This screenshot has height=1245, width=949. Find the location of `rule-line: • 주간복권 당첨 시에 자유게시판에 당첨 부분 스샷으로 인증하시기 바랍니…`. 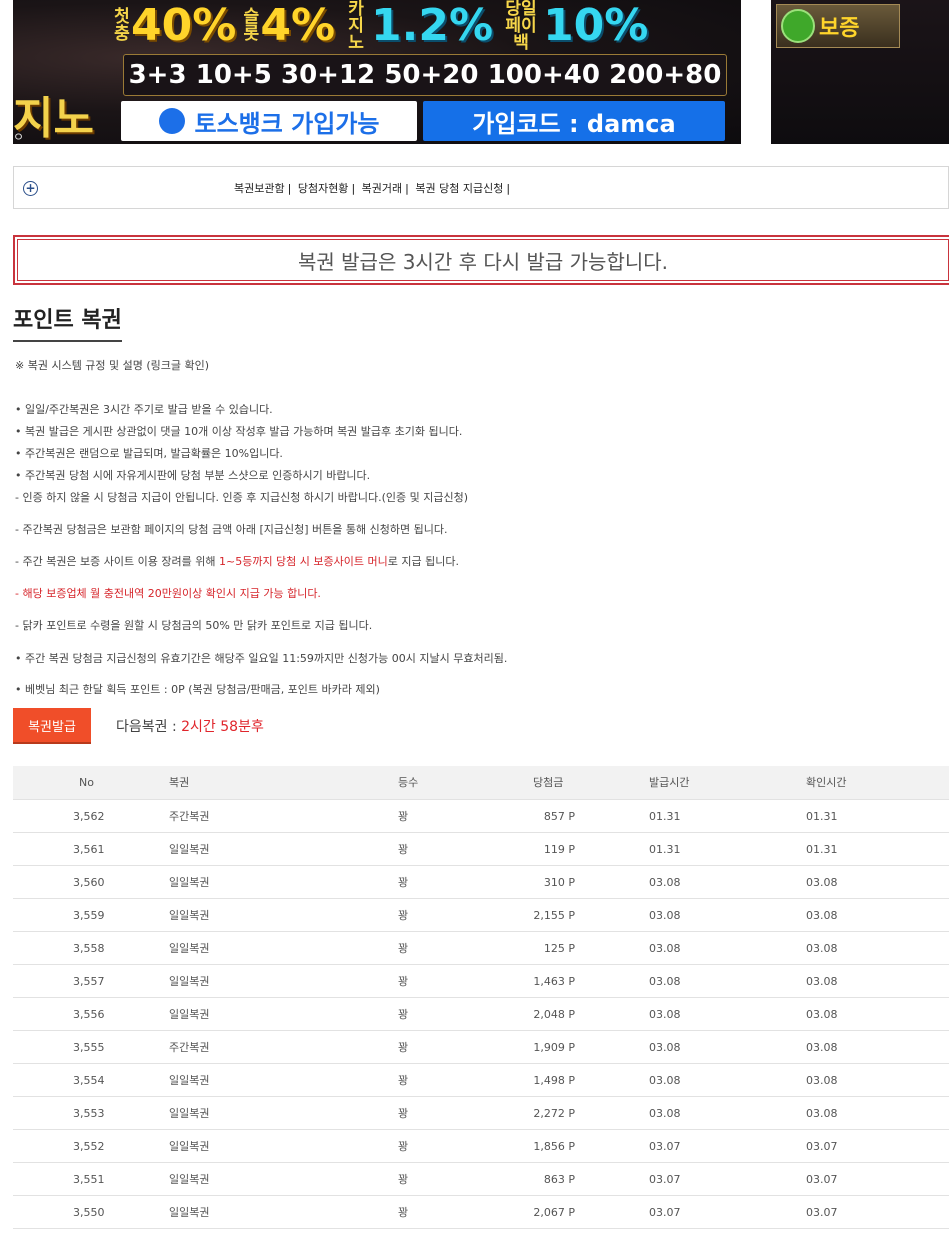

rule-line: • 주간복권 당첨 시에 자유게시판에 당첨 부분 스샷으로 인증하시기 바랍니… is located at coordinates (193, 475).